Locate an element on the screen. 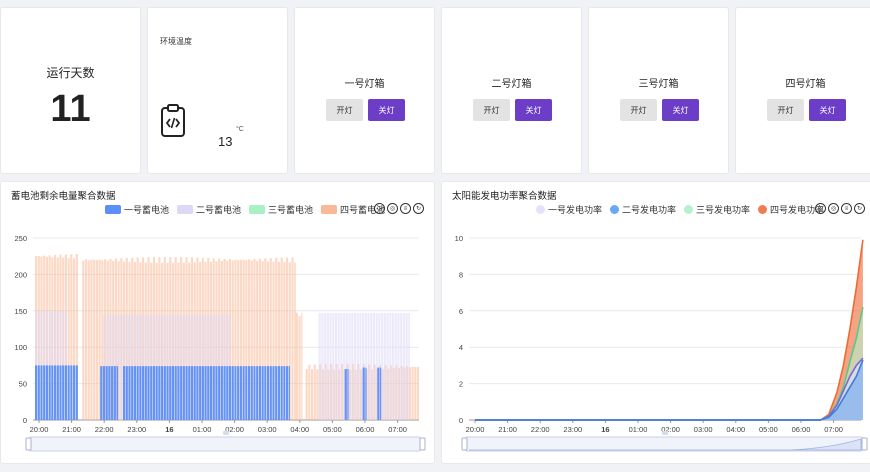 The width and height of the screenshot is (870, 472). lamp-box-1-card: 一号灯箱 开灯 关灯 is located at coordinates (364, 90).